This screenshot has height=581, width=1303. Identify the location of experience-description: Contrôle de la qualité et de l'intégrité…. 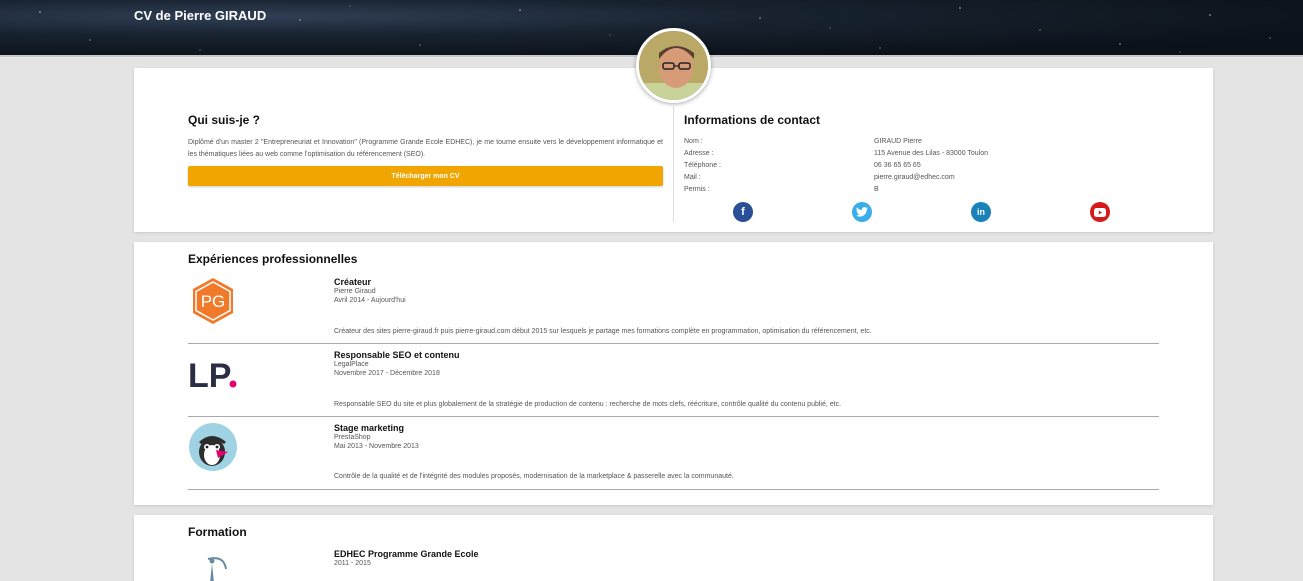
(534, 476).